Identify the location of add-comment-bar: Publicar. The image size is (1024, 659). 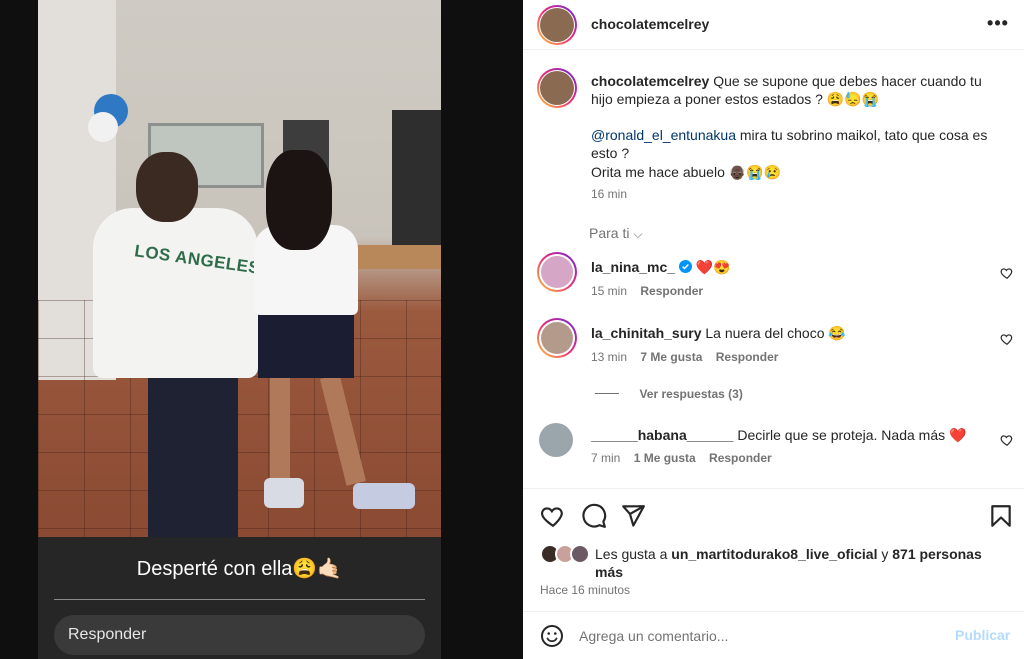
(773, 635).